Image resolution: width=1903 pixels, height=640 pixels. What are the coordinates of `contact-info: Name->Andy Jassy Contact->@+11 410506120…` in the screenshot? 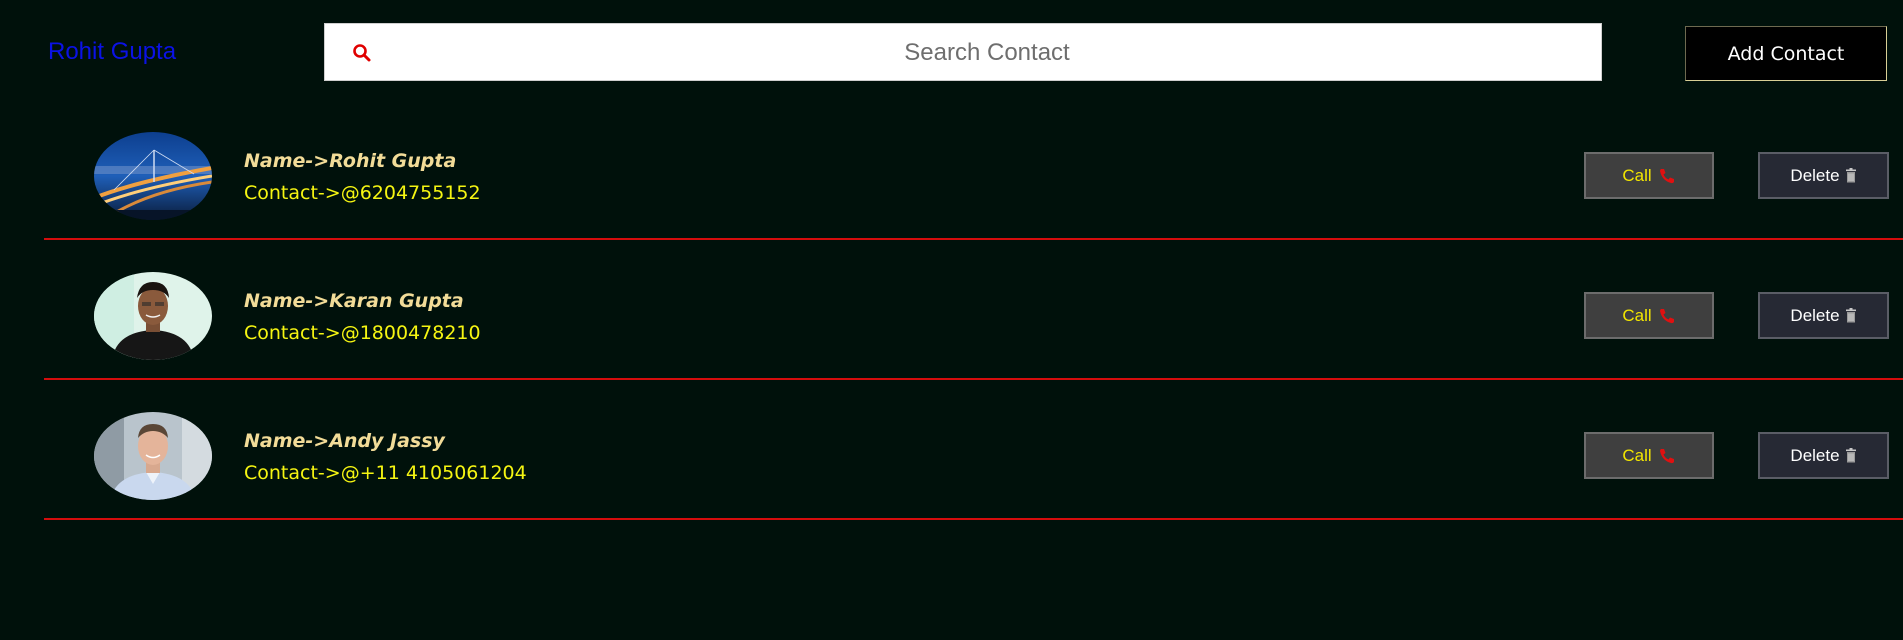 It's located at (385, 457).